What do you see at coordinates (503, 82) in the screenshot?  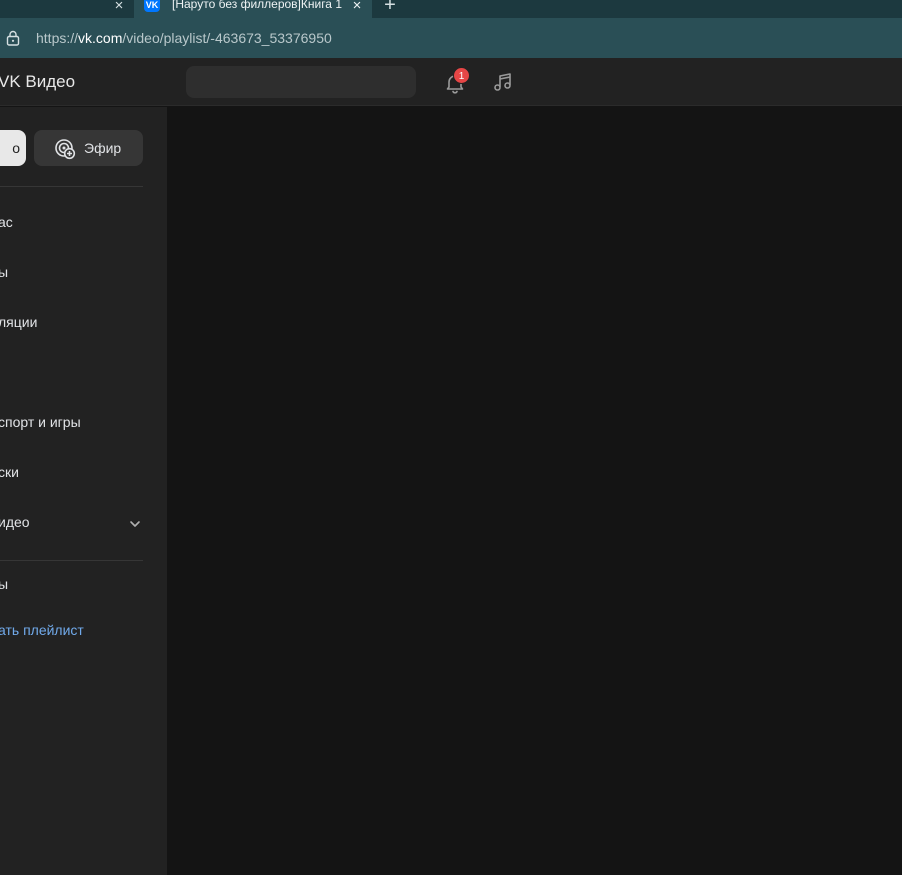 I see `music-icon` at bounding box center [503, 82].